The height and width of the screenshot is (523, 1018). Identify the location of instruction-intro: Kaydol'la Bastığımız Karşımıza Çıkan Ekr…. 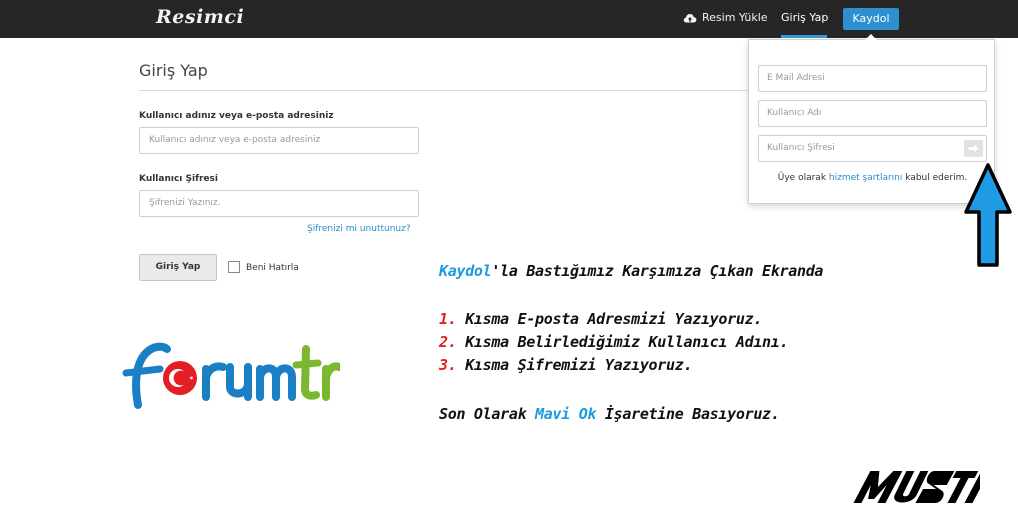
(631, 271).